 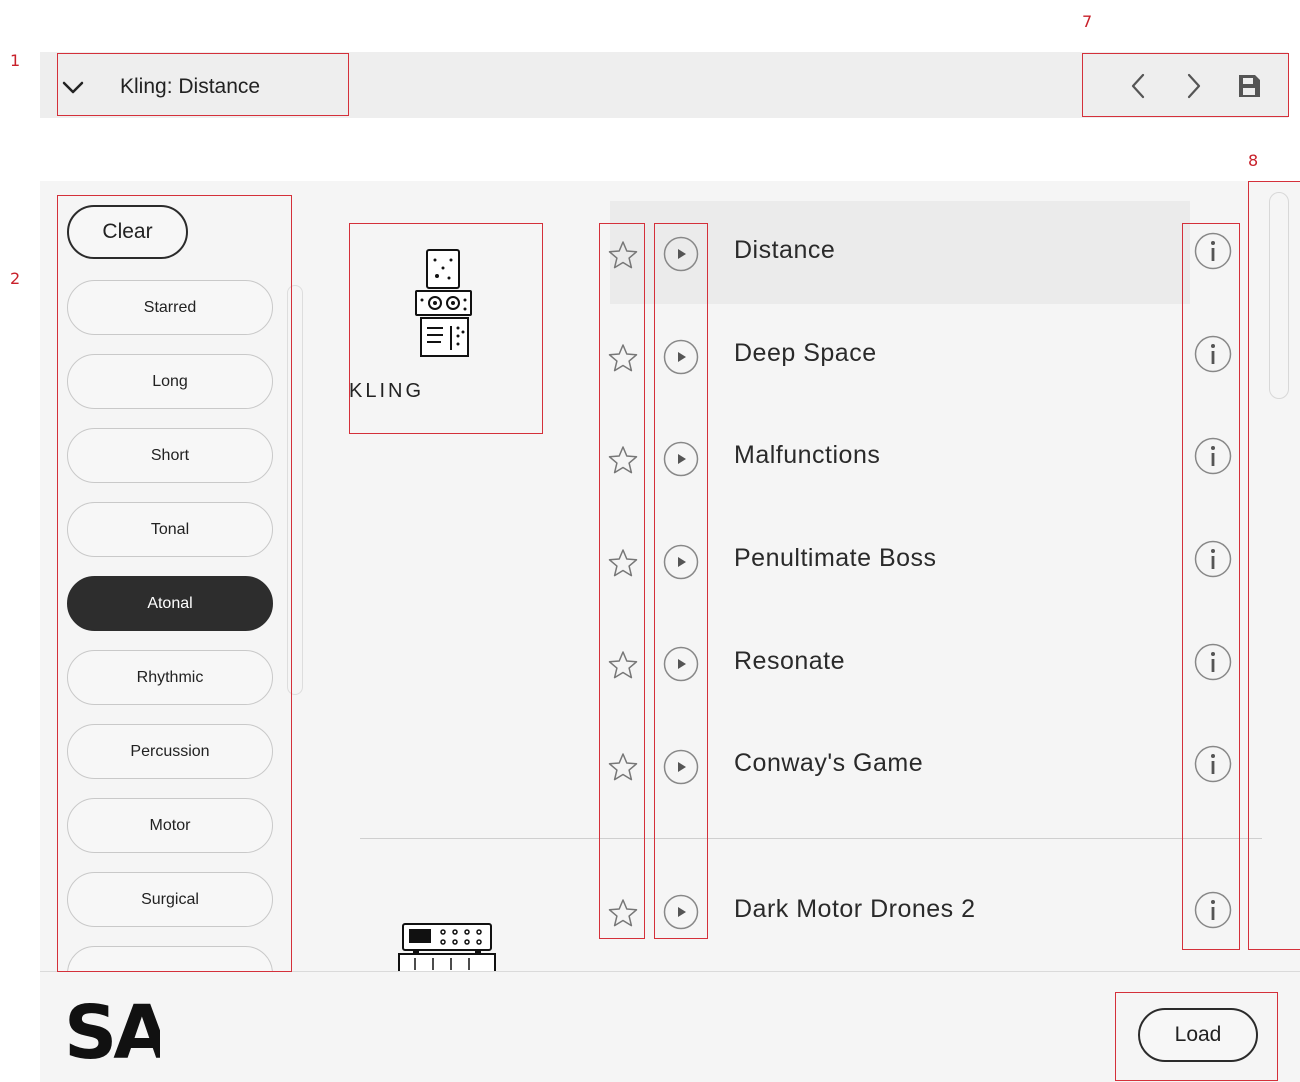 What do you see at coordinates (170, 307) in the screenshot?
I see `tag-starred: Starred` at bounding box center [170, 307].